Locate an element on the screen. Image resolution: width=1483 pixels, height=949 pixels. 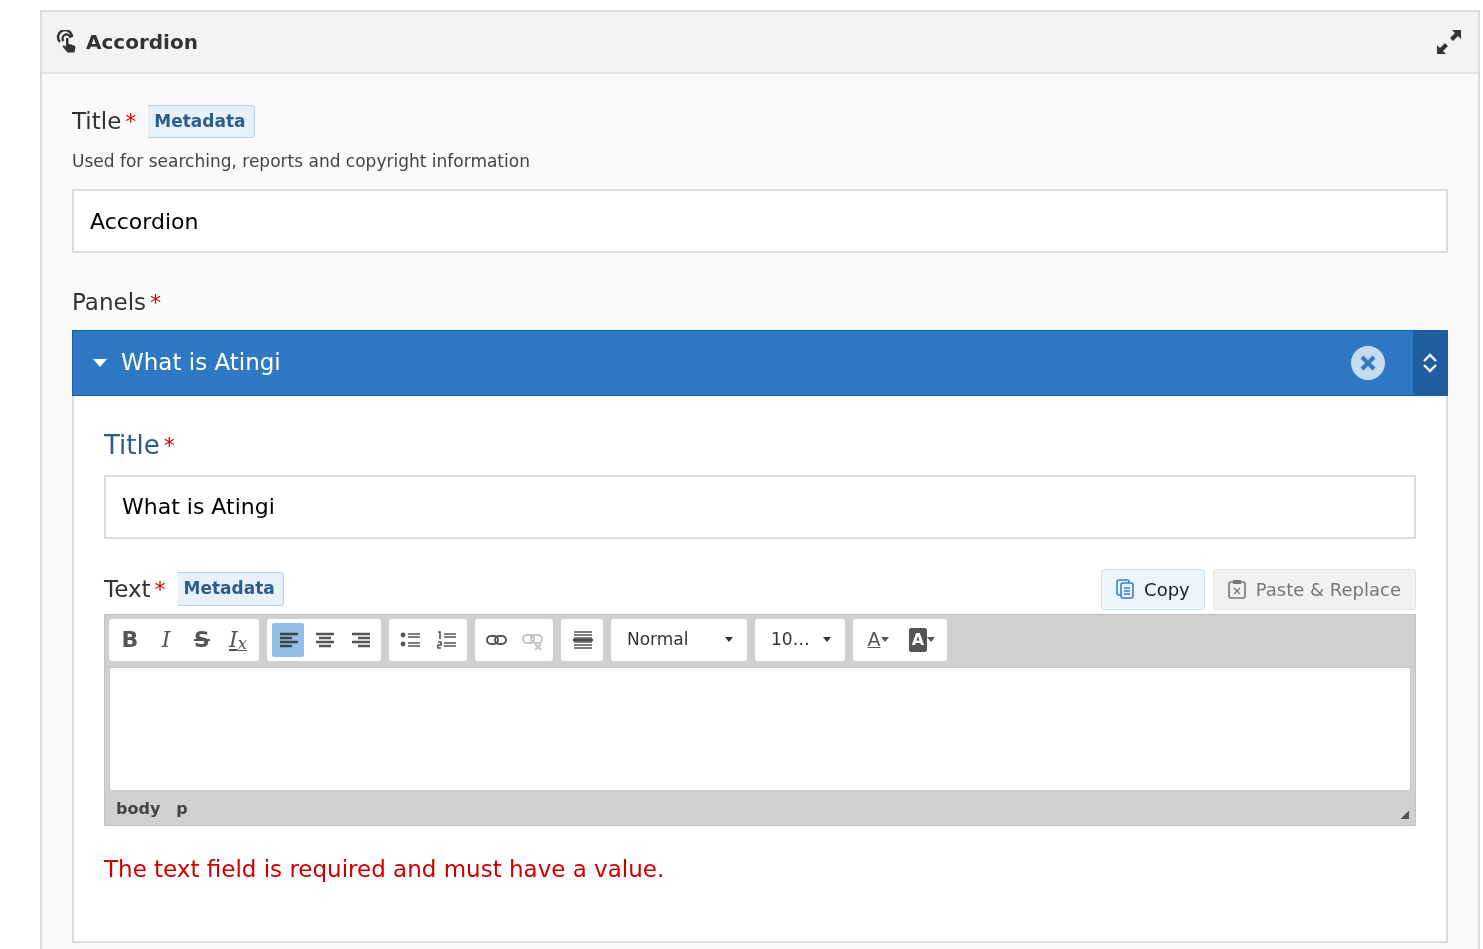
clipboard-icon is located at coordinates (1236, 589).